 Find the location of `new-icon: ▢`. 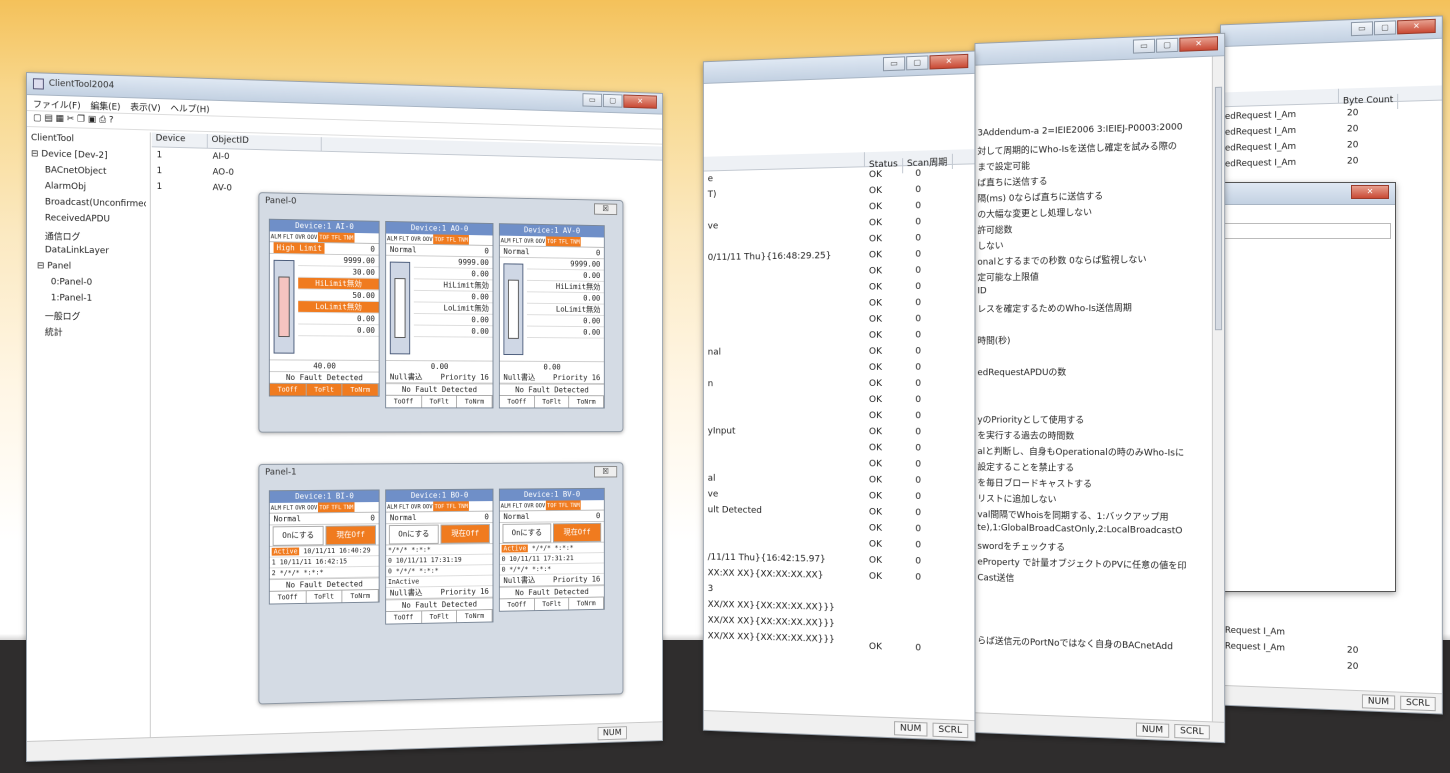

new-icon: ▢ is located at coordinates (37, 118).